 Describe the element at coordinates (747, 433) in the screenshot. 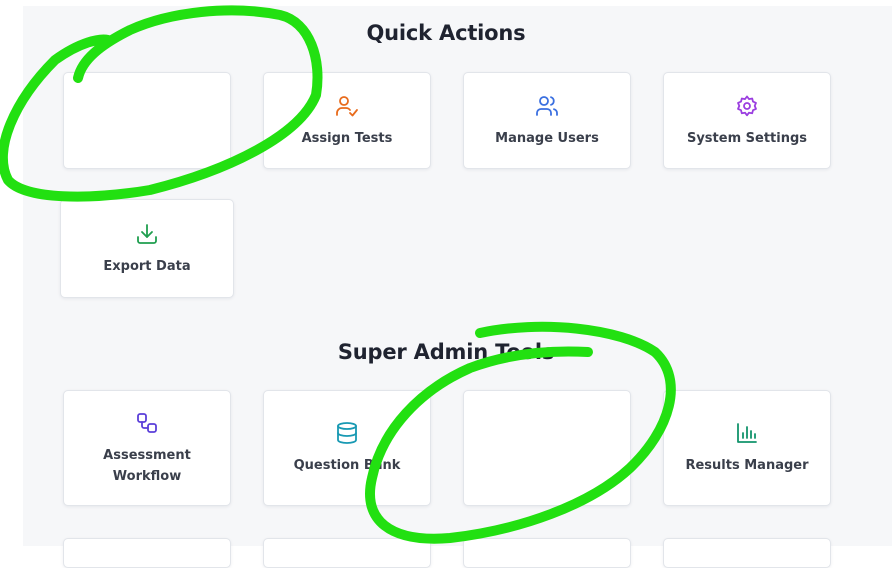

I see `bar-chart-icon` at that location.